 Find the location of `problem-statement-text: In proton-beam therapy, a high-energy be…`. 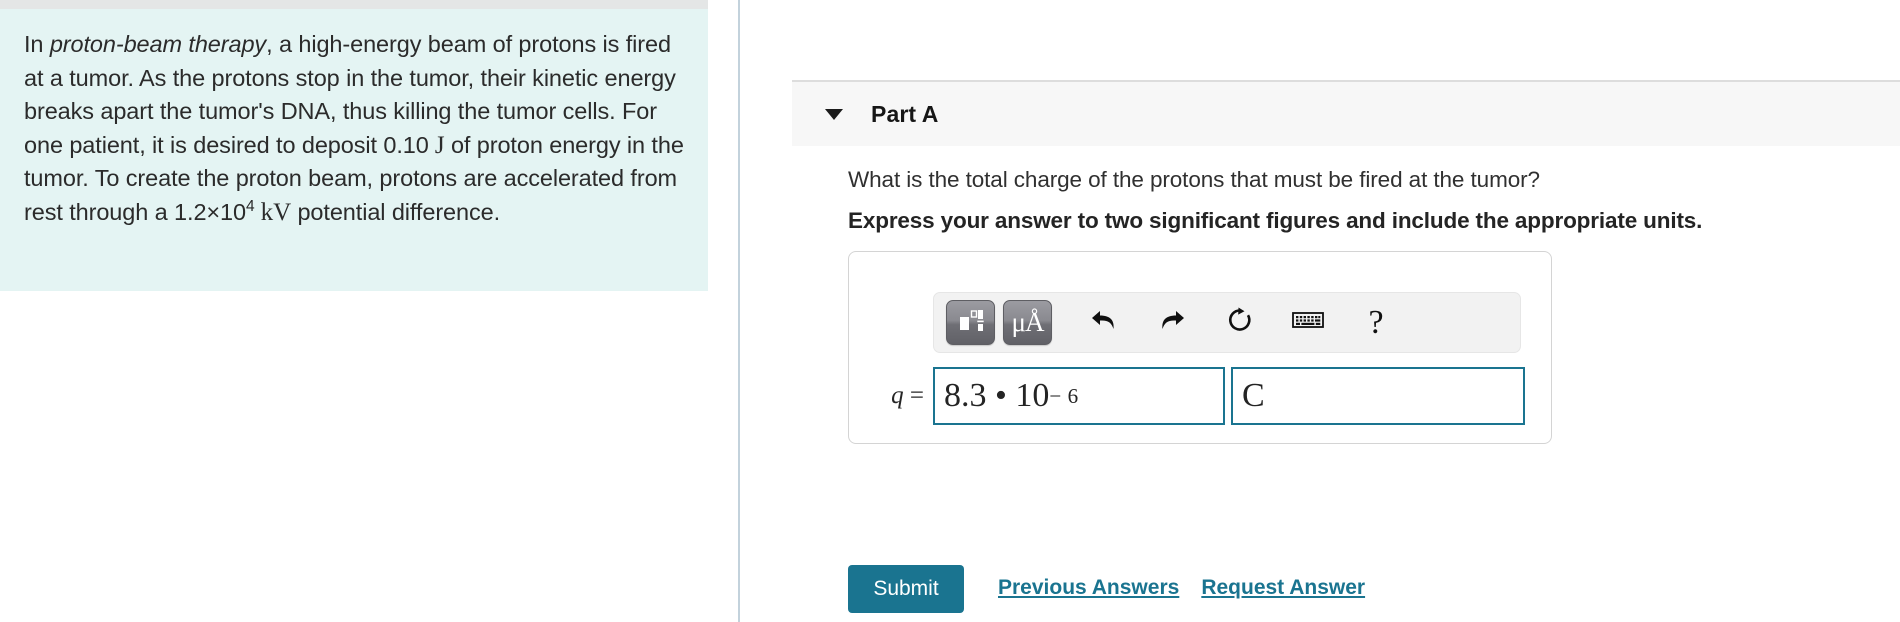

problem-statement-text: In proton-beam therapy, a high-energy be… is located at coordinates (360, 128).